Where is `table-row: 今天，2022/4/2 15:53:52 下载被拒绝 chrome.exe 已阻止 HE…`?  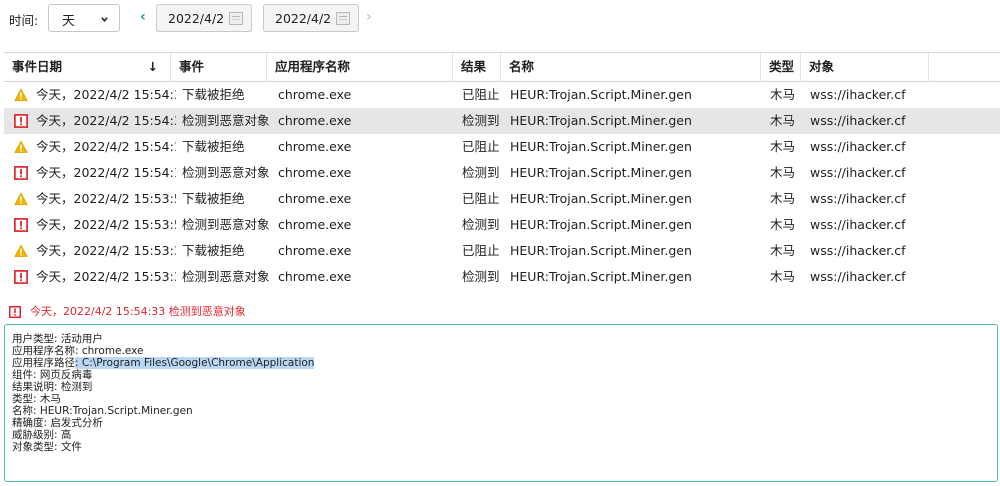
table-row: 今天，2022/4/2 15:53:52 下载被拒绝 chrome.exe 已阻止 HE… is located at coordinates (502, 199).